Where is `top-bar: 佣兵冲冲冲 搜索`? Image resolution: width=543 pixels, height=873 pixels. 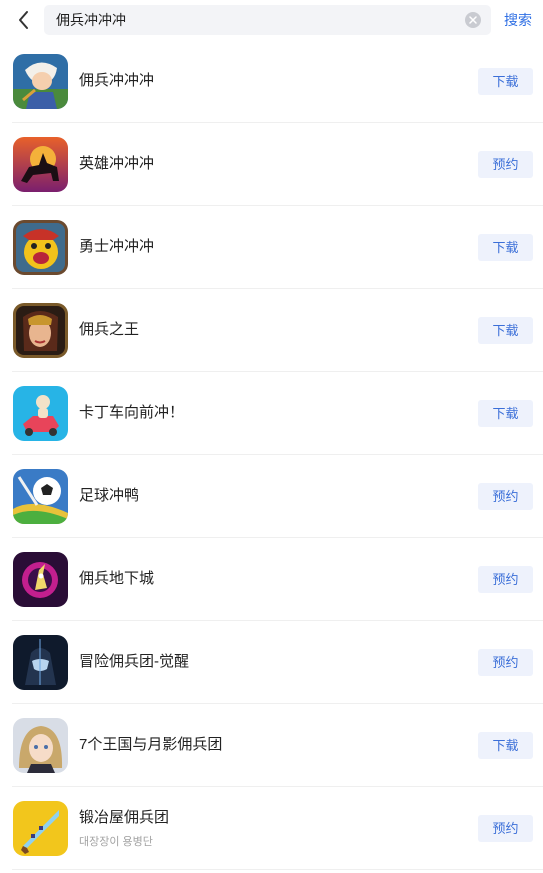 top-bar: 佣兵冲冲冲 搜索 is located at coordinates (271, 20).